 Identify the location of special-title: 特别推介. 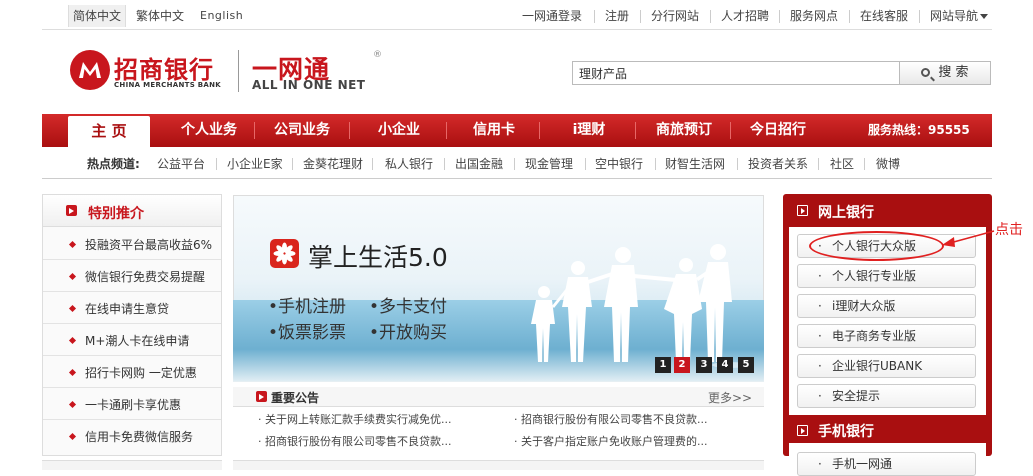
(116, 214).